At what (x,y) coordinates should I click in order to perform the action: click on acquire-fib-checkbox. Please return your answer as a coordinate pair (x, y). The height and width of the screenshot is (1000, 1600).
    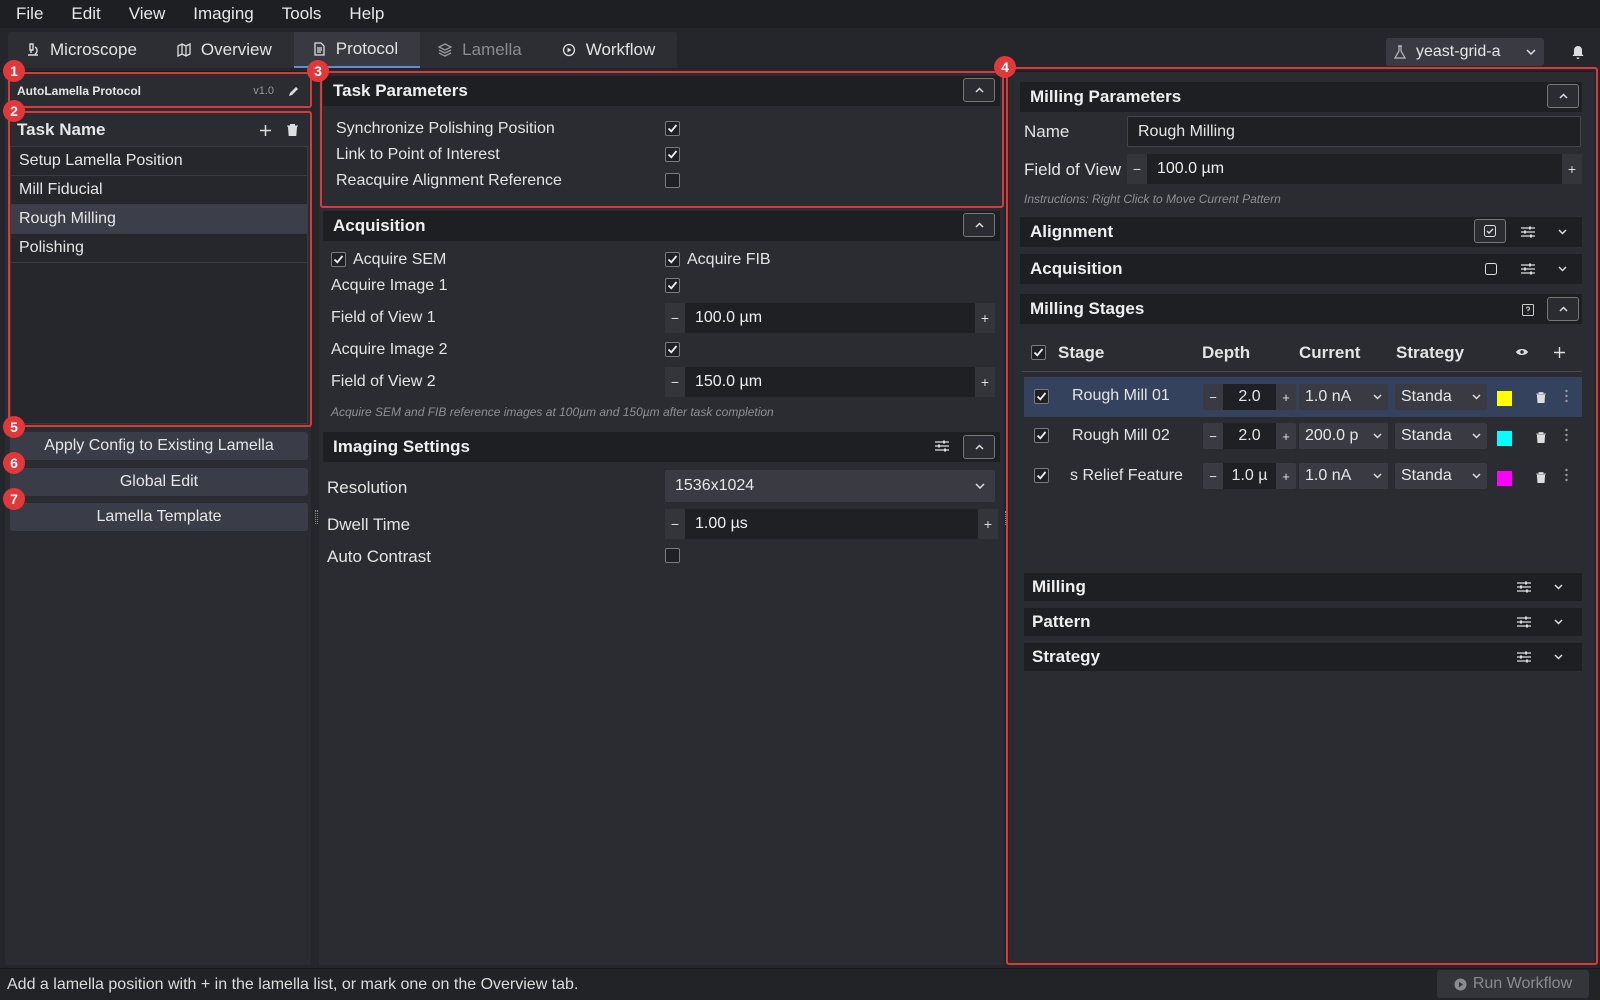
    Looking at the image, I should click on (672, 259).